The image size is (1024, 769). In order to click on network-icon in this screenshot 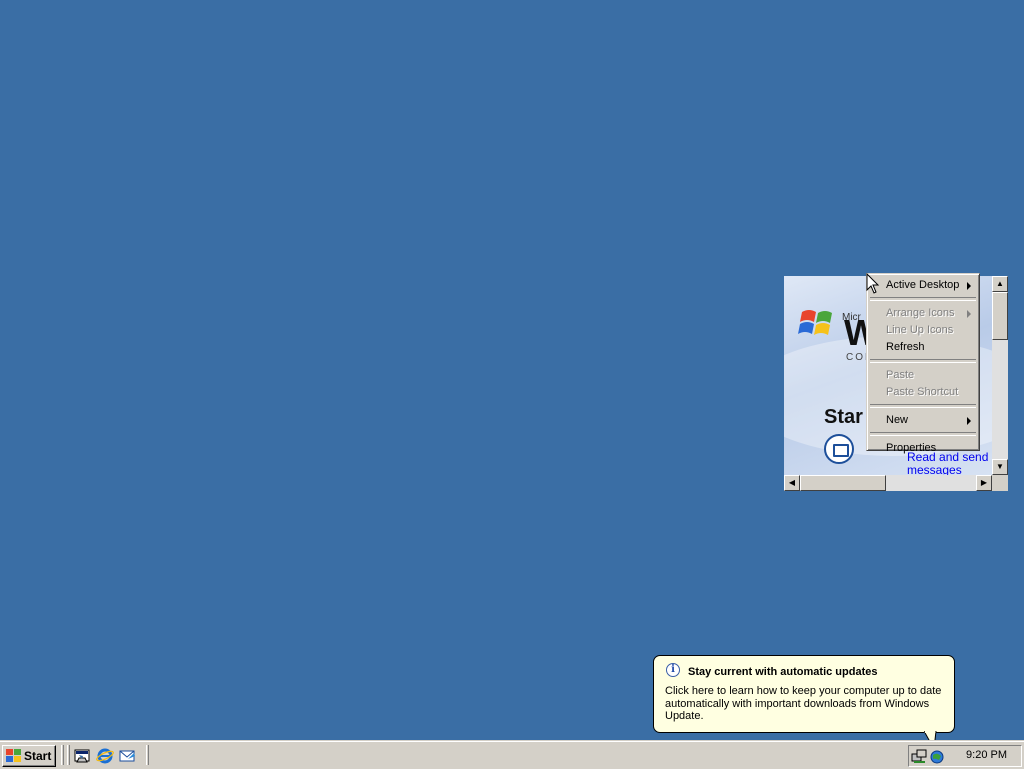, I will do `click(919, 756)`.